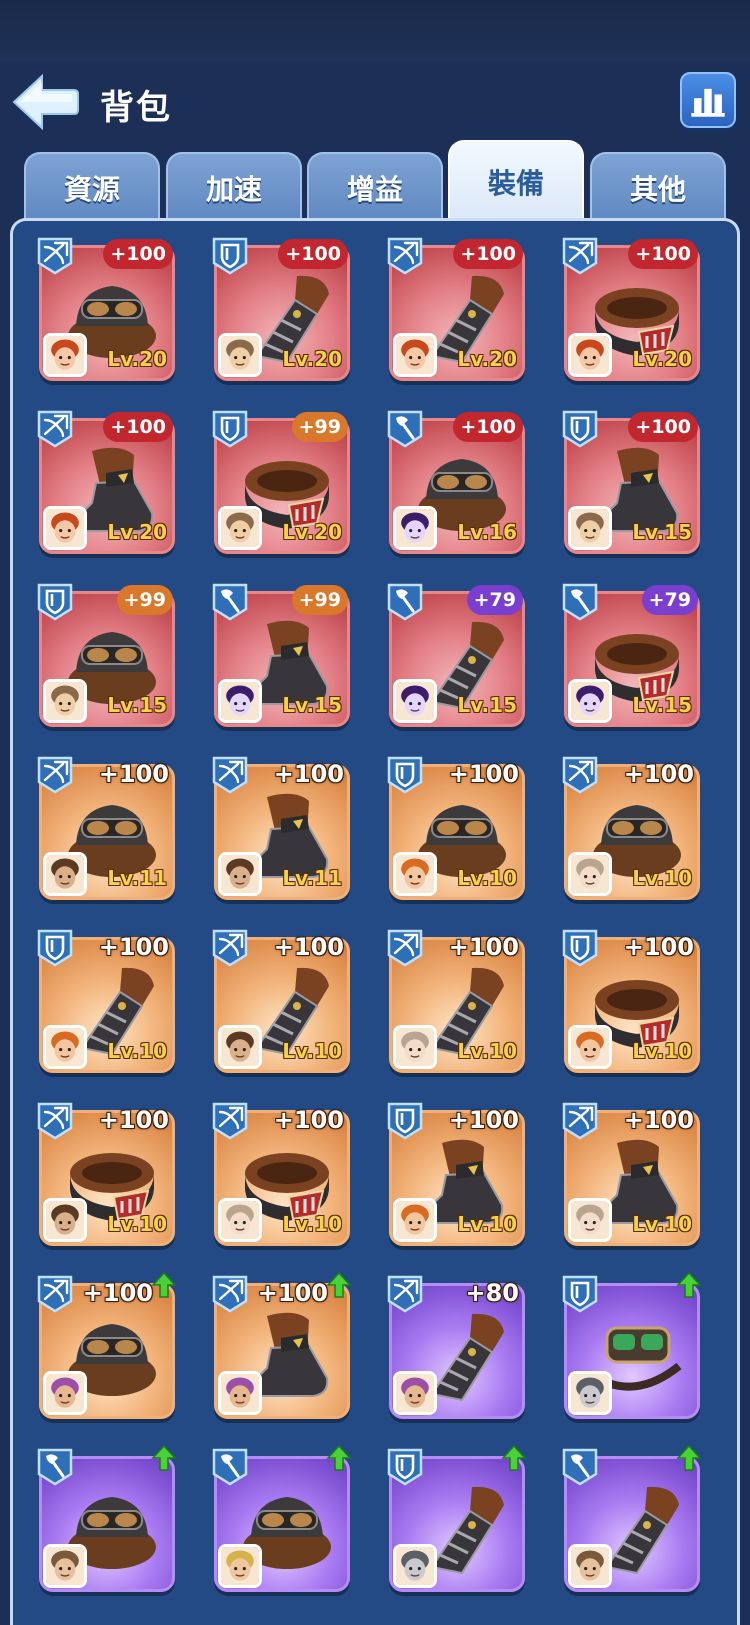 This screenshot has width=750, height=1625. I want to click on tab-label: 裝備, so click(515, 183).